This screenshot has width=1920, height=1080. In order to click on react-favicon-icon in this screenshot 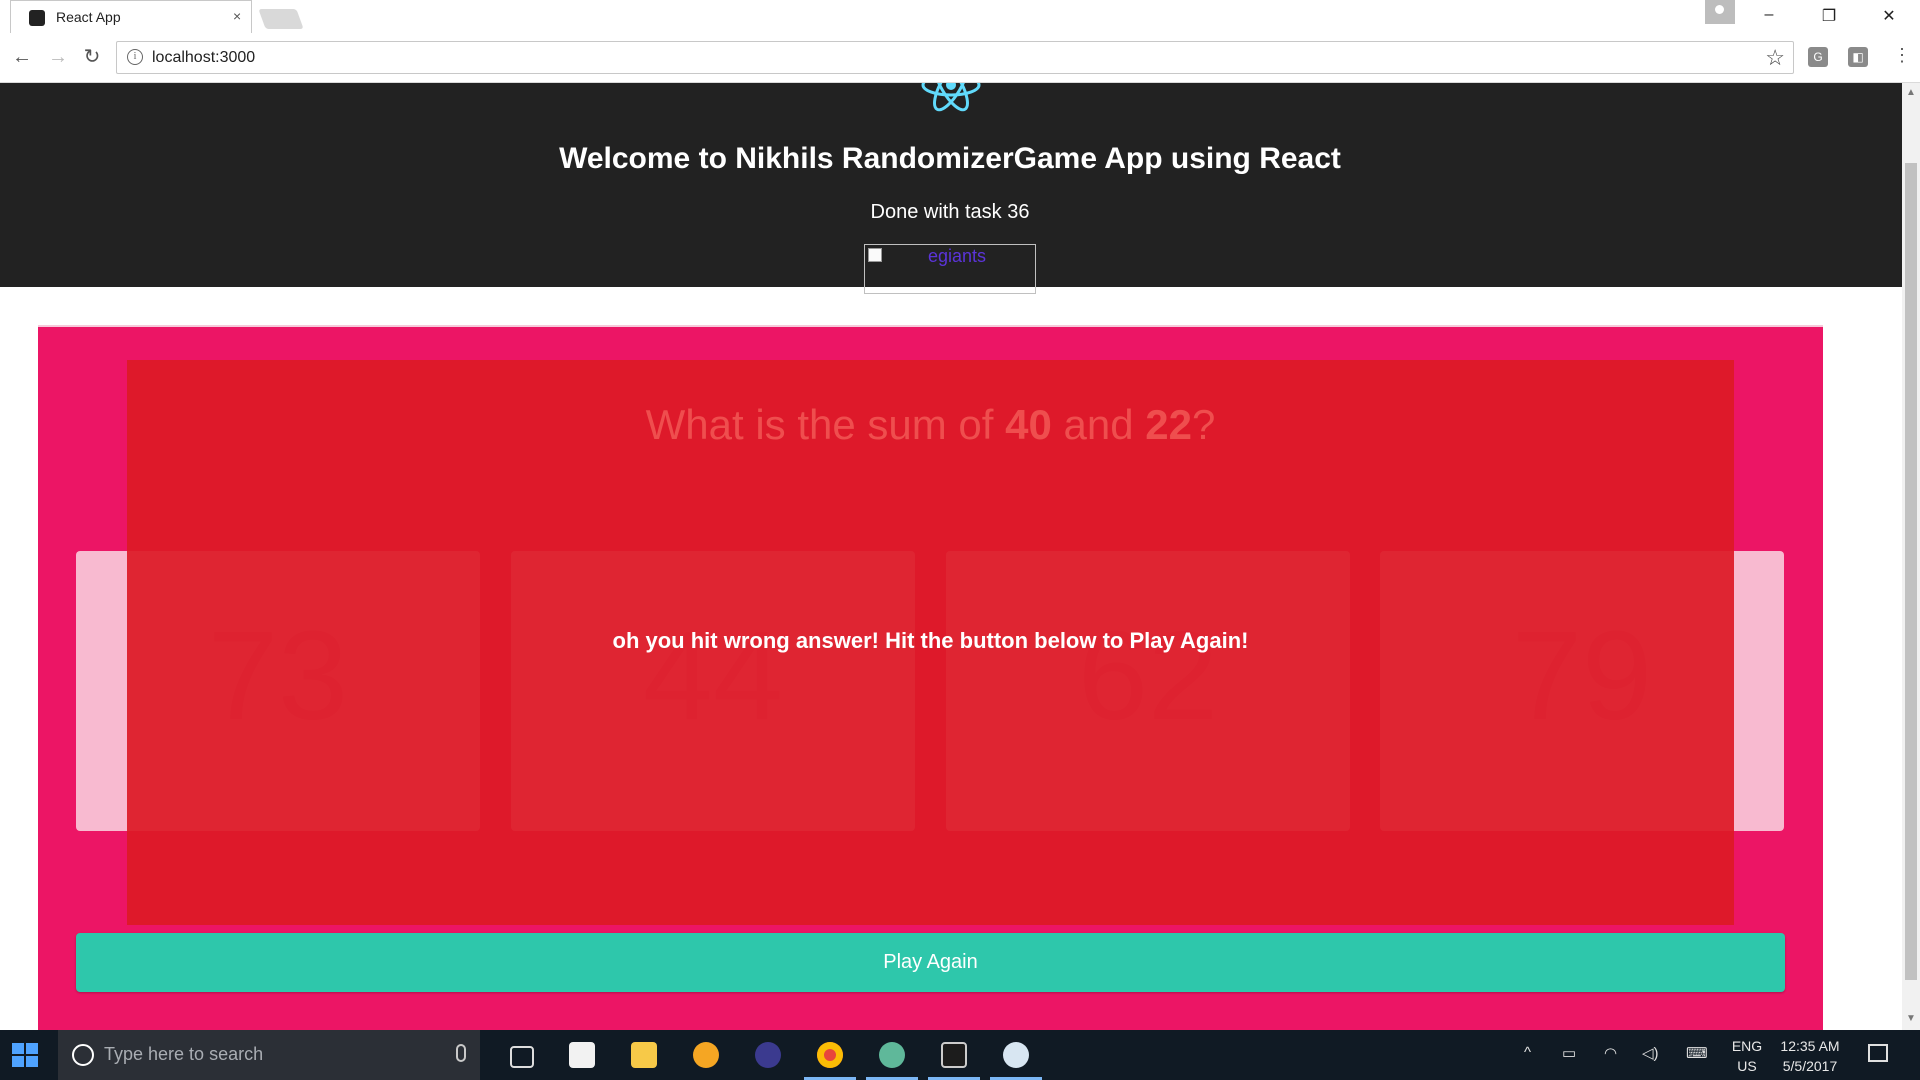, I will do `click(37, 18)`.